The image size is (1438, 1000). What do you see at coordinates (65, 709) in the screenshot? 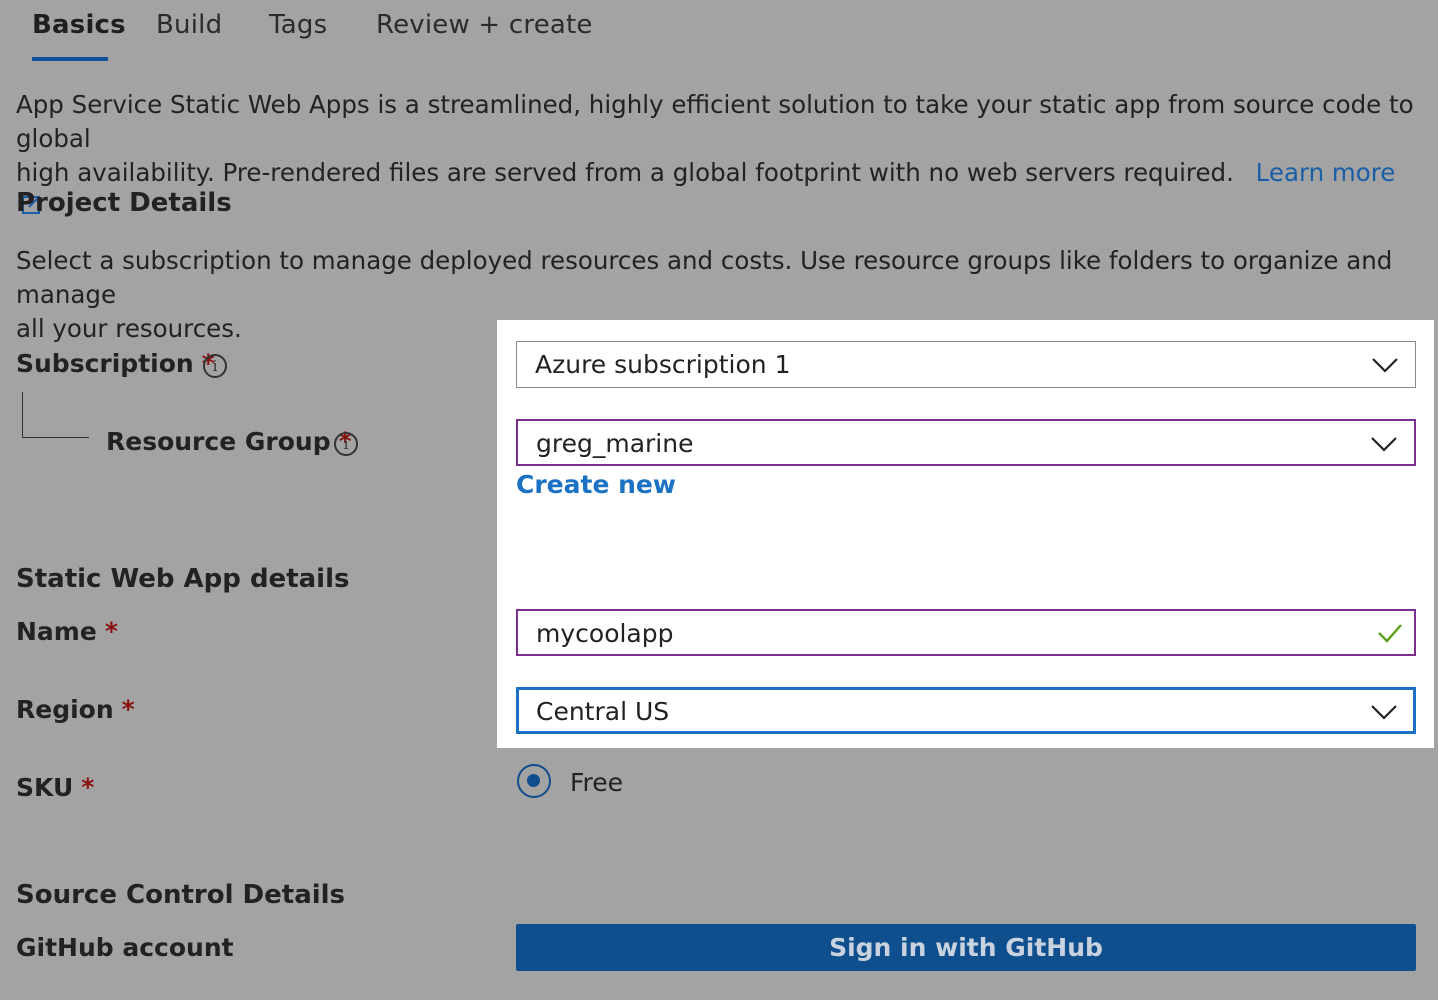
I see `region-label-text: Region` at bounding box center [65, 709].